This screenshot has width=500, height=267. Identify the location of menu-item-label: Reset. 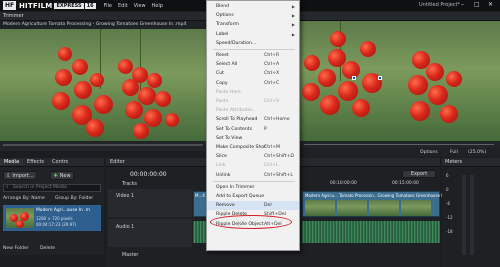
(222, 55).